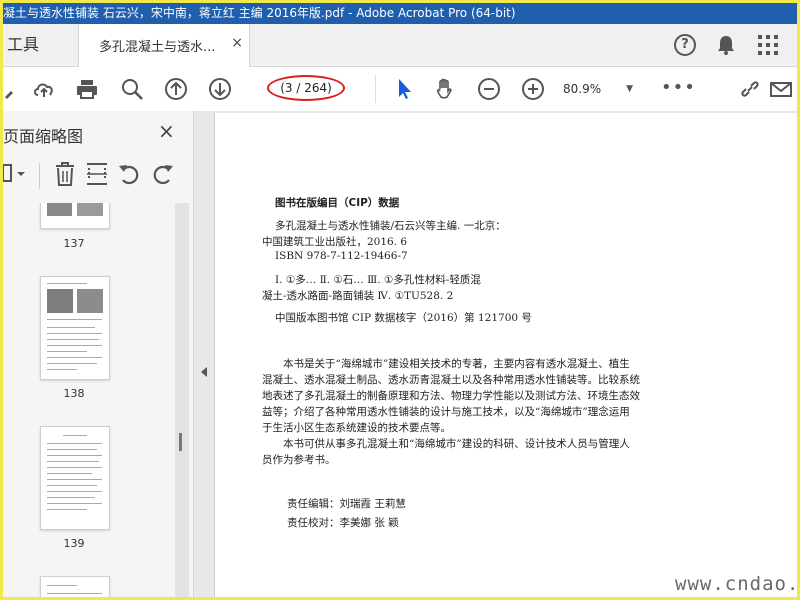 The width and height of the screenshot is (800, 600). What do you see at coordinates (629, 89) in the screenshot?
I see `chevron-down-icon: ▼` at bounding box center [629, 89].